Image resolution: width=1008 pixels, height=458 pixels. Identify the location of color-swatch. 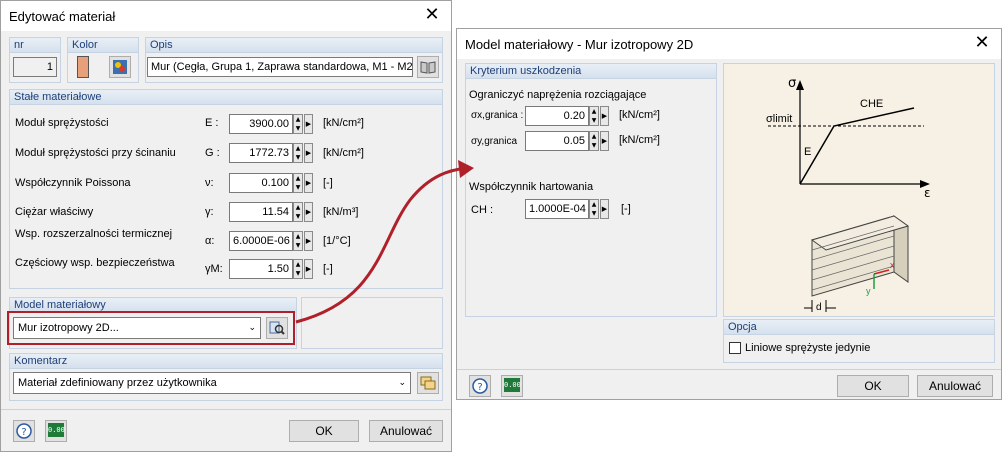
(83, 67).